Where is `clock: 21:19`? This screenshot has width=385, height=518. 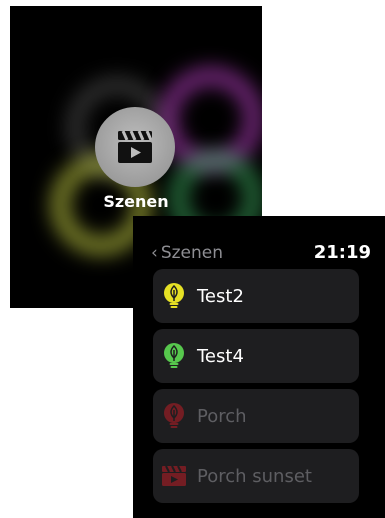 clock: 21:19 is located at coordinates (342, 252).